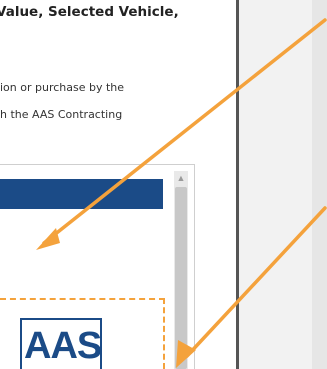  I want to click on aas-logo: AAS, so click(61, 343).